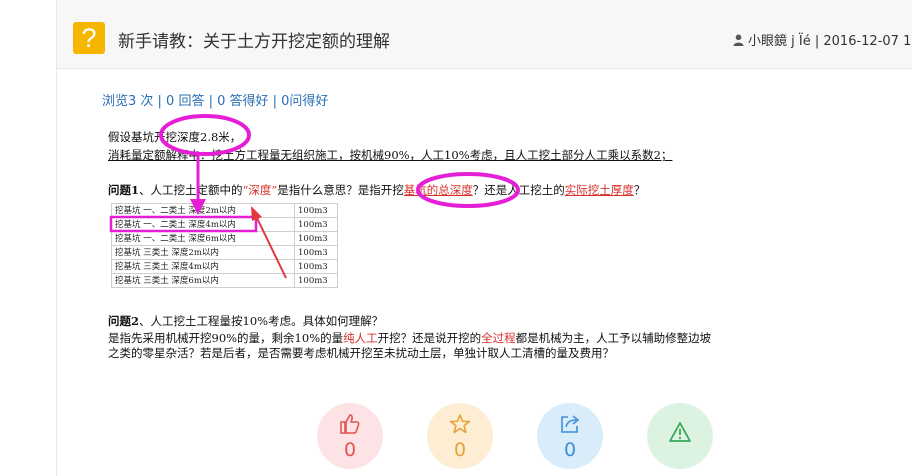 The height and width of the screenshot is (476, 912). What do you see at coordinates (271, 248) in the screenshot?
I see `annotation-arrow-diagonal` at bounding box center [271, 248].